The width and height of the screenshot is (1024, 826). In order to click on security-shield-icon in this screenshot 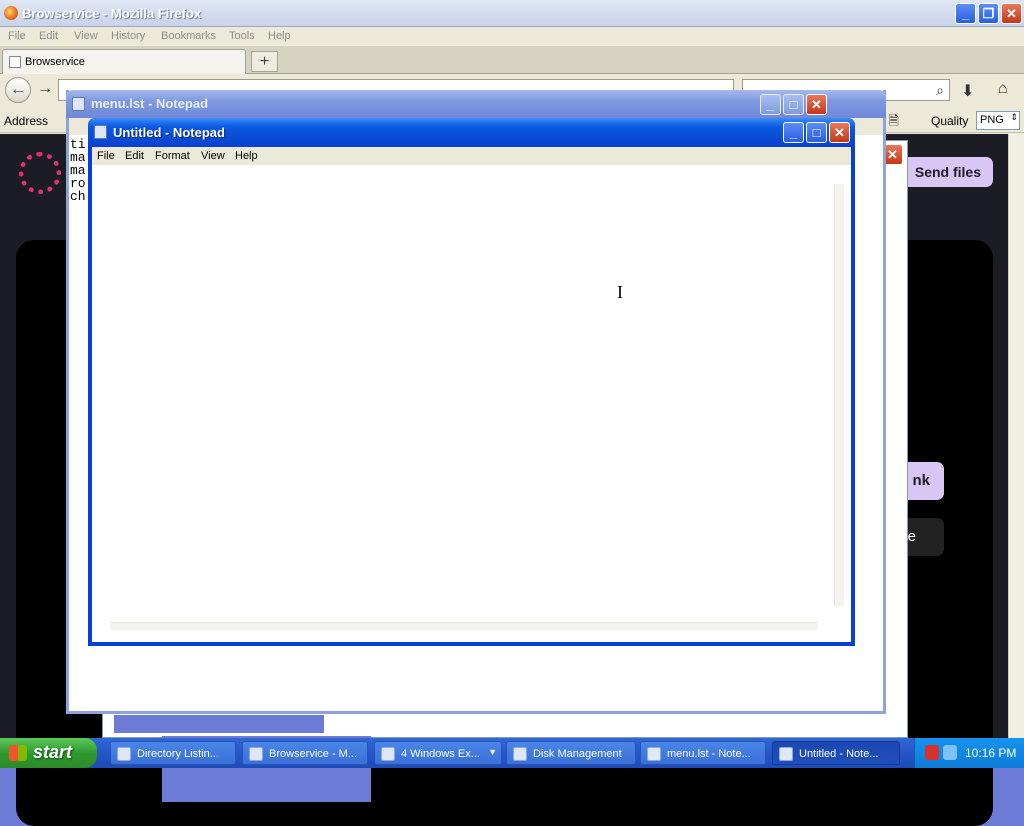, I will do `click(932, 752)`.